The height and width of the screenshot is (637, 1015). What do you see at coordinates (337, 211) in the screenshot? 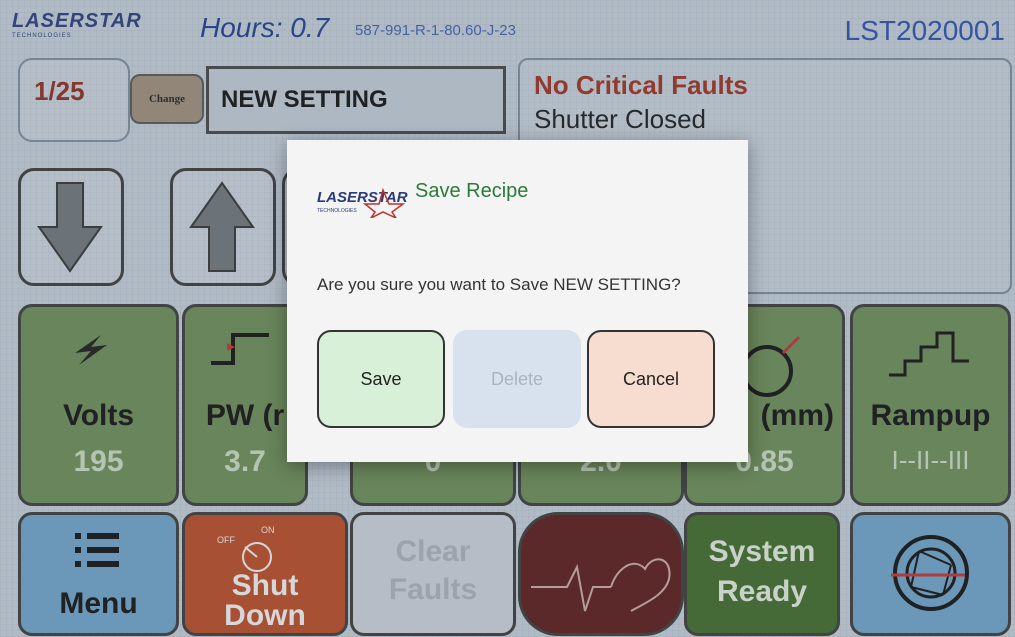
I see `svg-text: TECHNOLOGIES` at bounding box center [337, 211].